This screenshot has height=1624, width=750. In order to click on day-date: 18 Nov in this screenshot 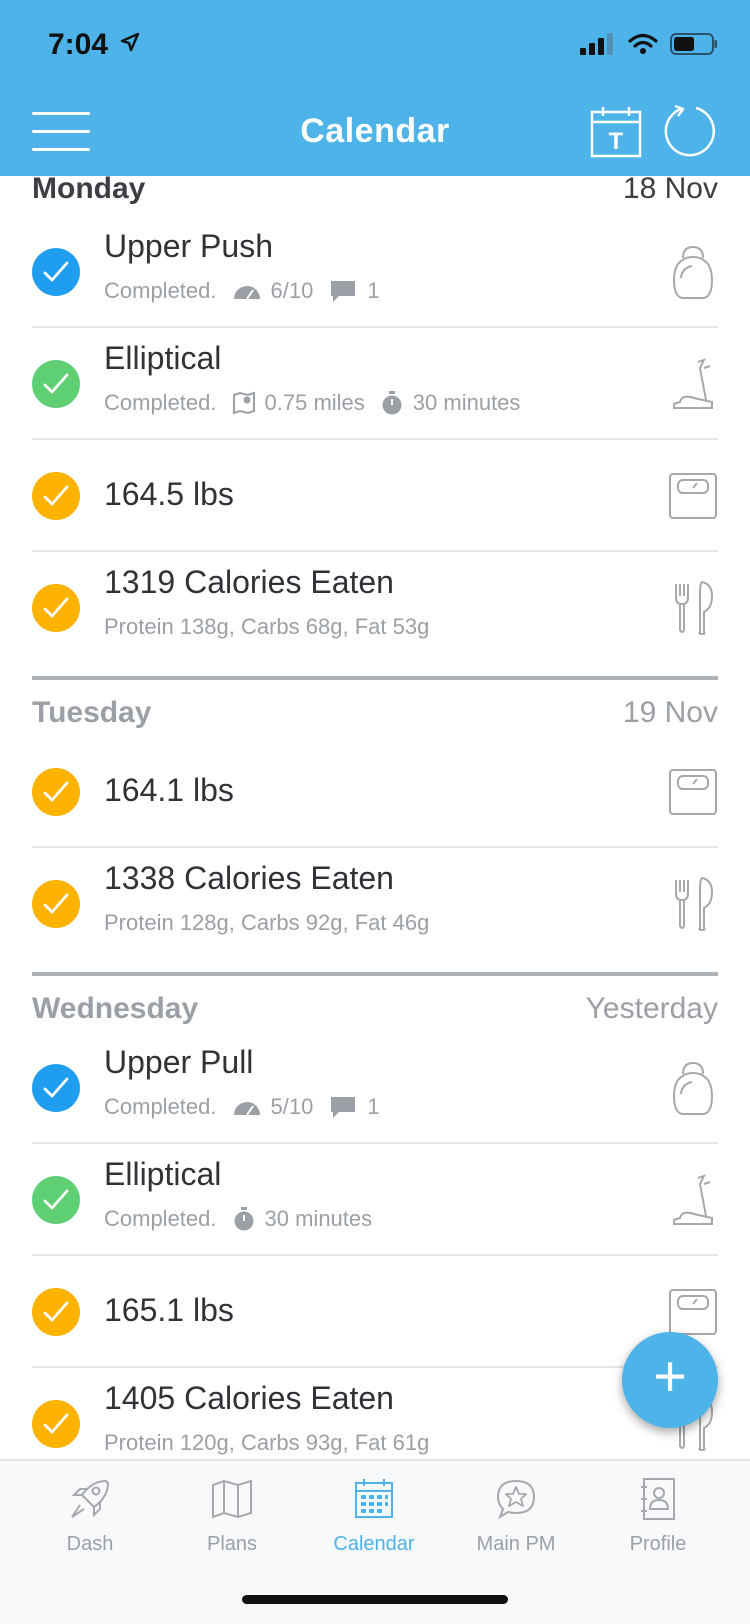, I will do `click(670, 190)`.